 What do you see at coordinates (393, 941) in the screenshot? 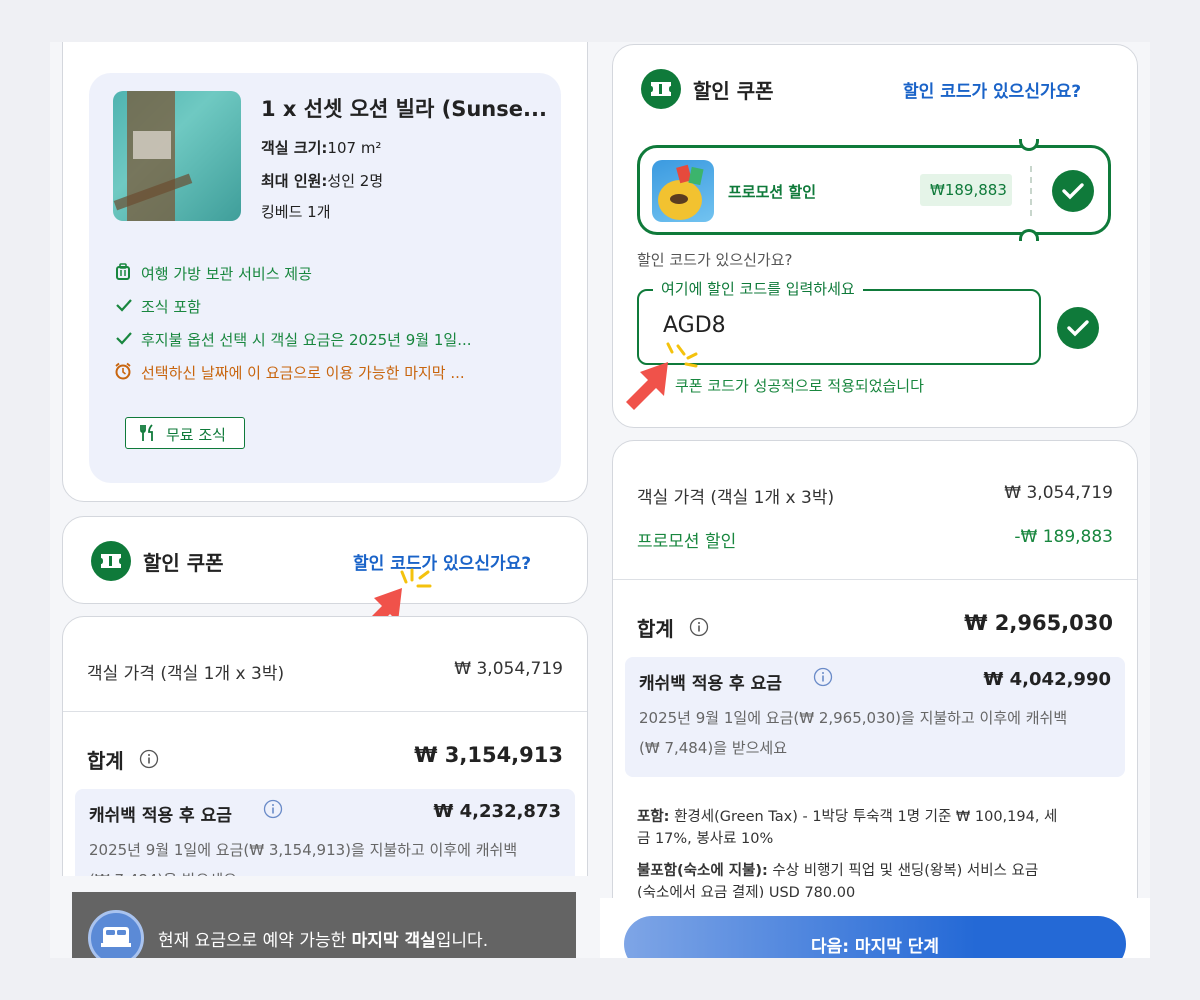
I see `toast-text-bold: 마지막 객실` at bounding box center [393, 941].